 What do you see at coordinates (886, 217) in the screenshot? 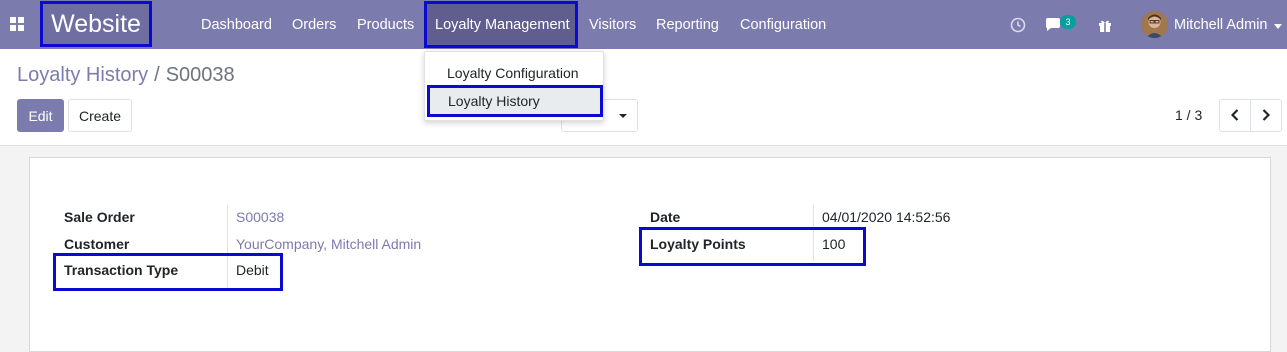
I see `date-value: 04/01/2020 14:52:56` at bounding box center [886, 217].